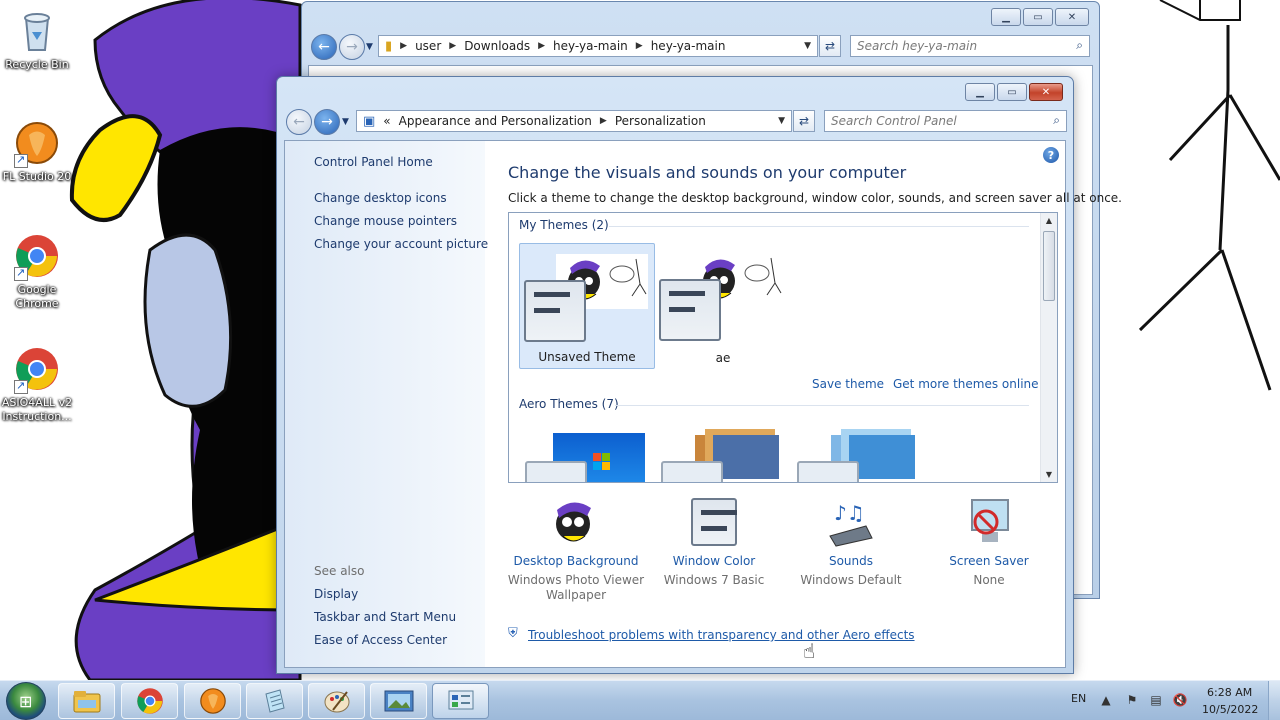 This screenshot has height=720, width=1280. What do you see at coordinates (989, 523) in the screenshot?
I see `screen-saver-icon` at bounding box center [989, 523].